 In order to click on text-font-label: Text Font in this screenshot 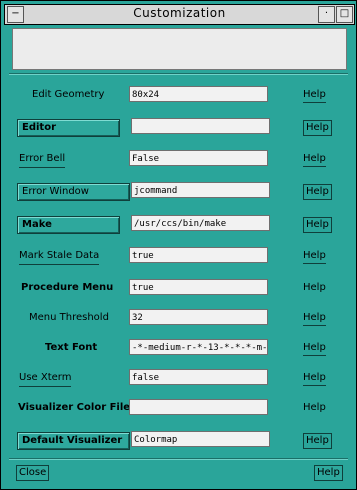, I will do `click(71, 347)`.